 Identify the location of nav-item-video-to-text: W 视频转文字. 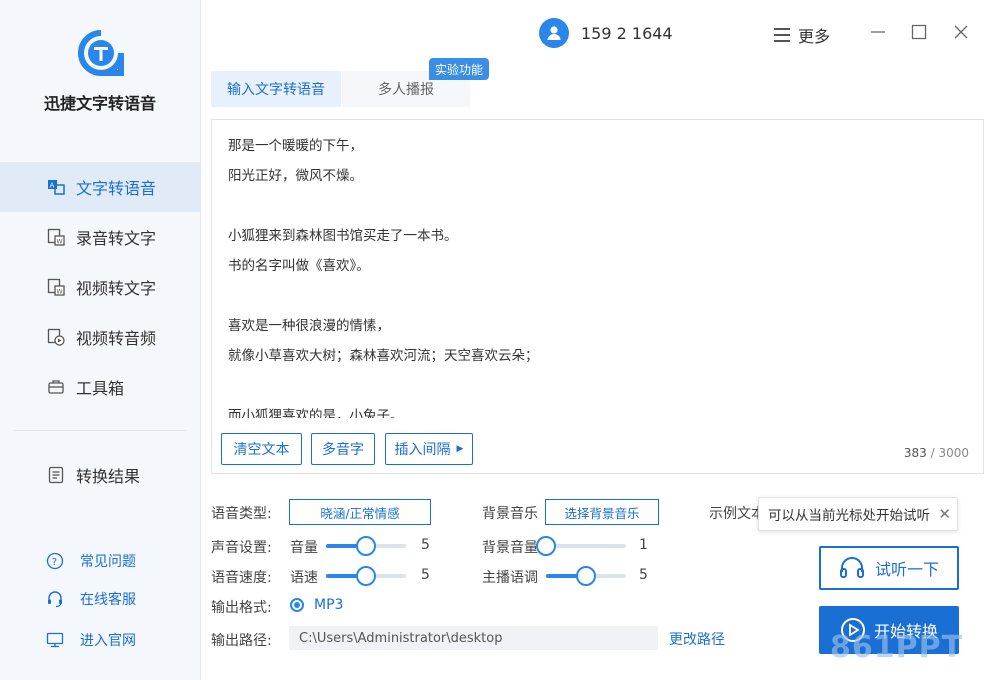
(100, 287).